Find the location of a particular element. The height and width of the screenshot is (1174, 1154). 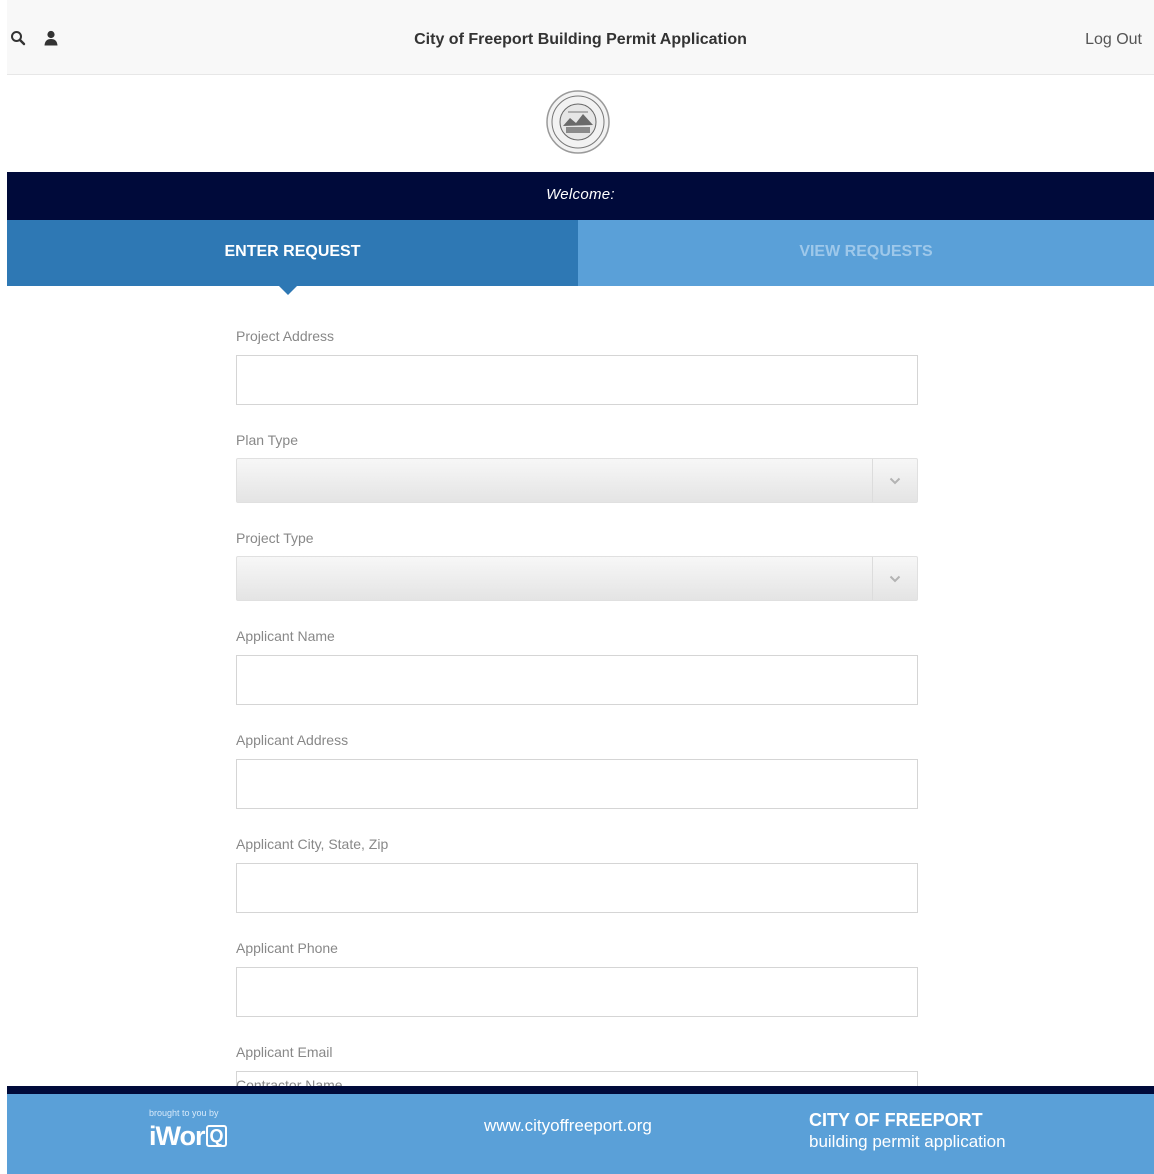

project-type-dropdown-toggle is located at coordinates (894, 578).